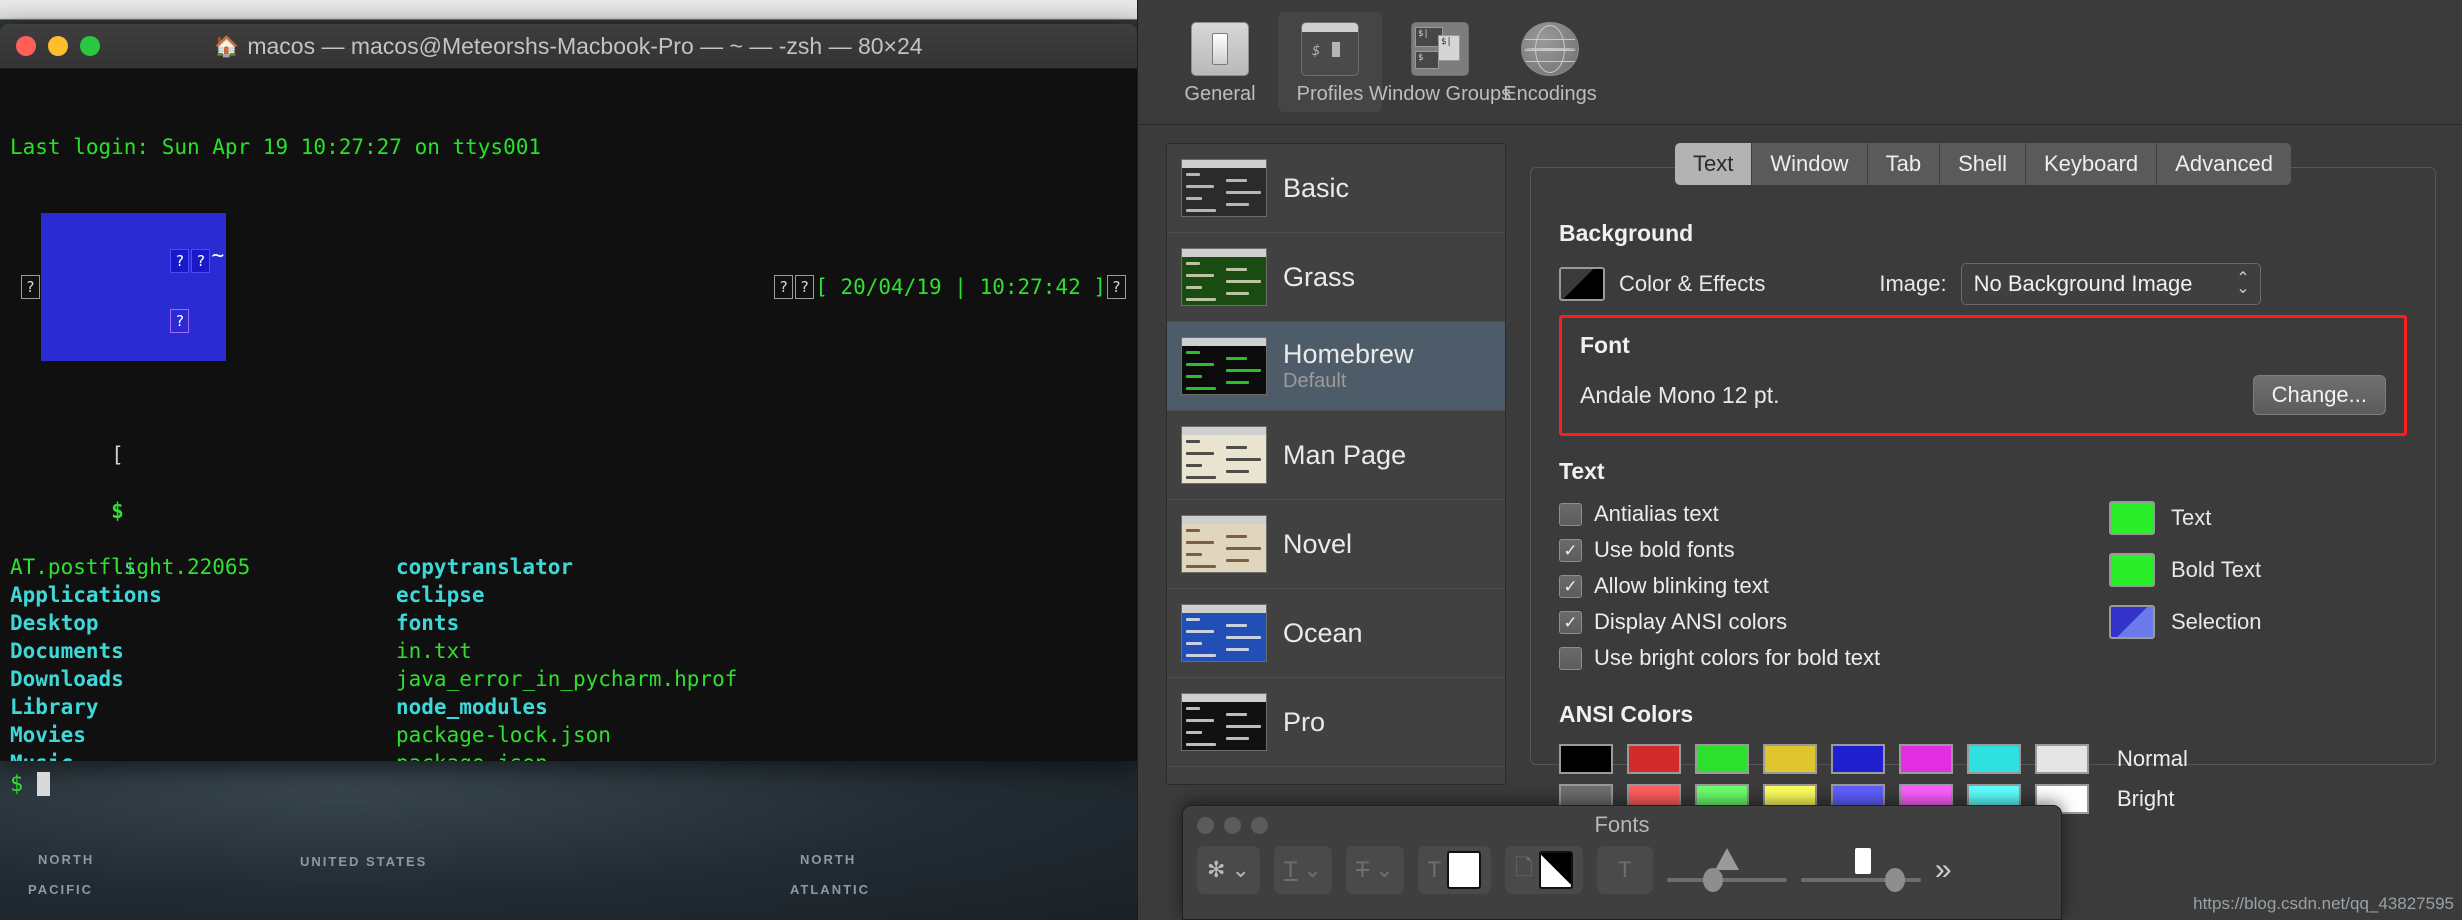  What do you see at coordinates (2185, 622) in the screenshot?
I see `color-row-selection: Selection` at bounding box center [2185, 622].